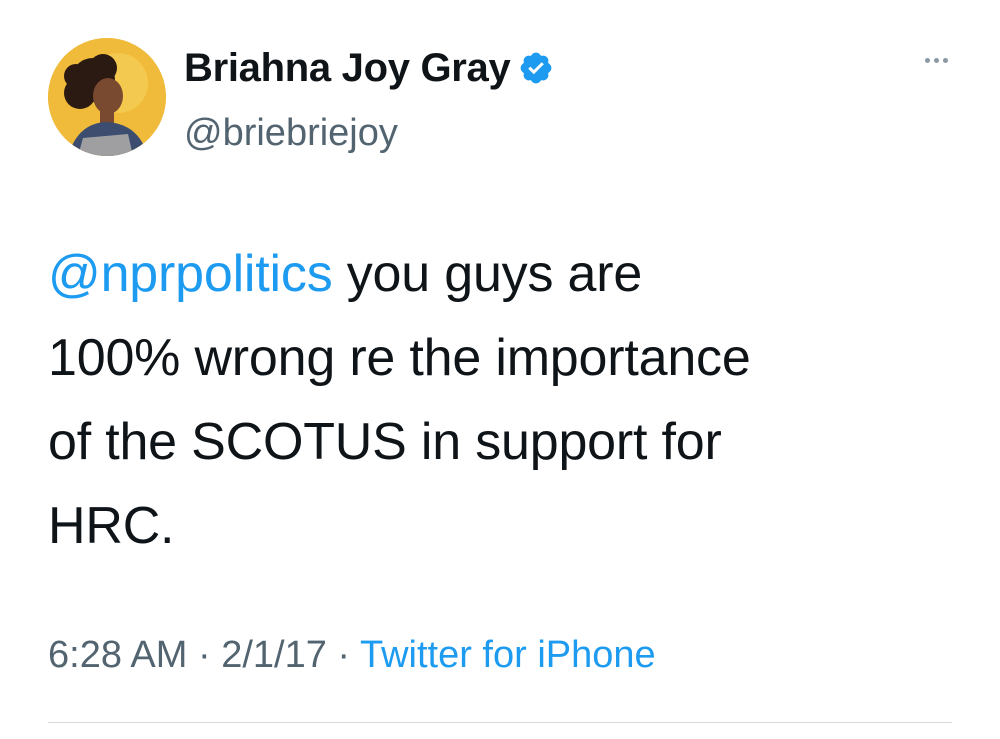 This screenshot has width=1000, height=739. I want to click on verified-check-icon, so click(536, 68).